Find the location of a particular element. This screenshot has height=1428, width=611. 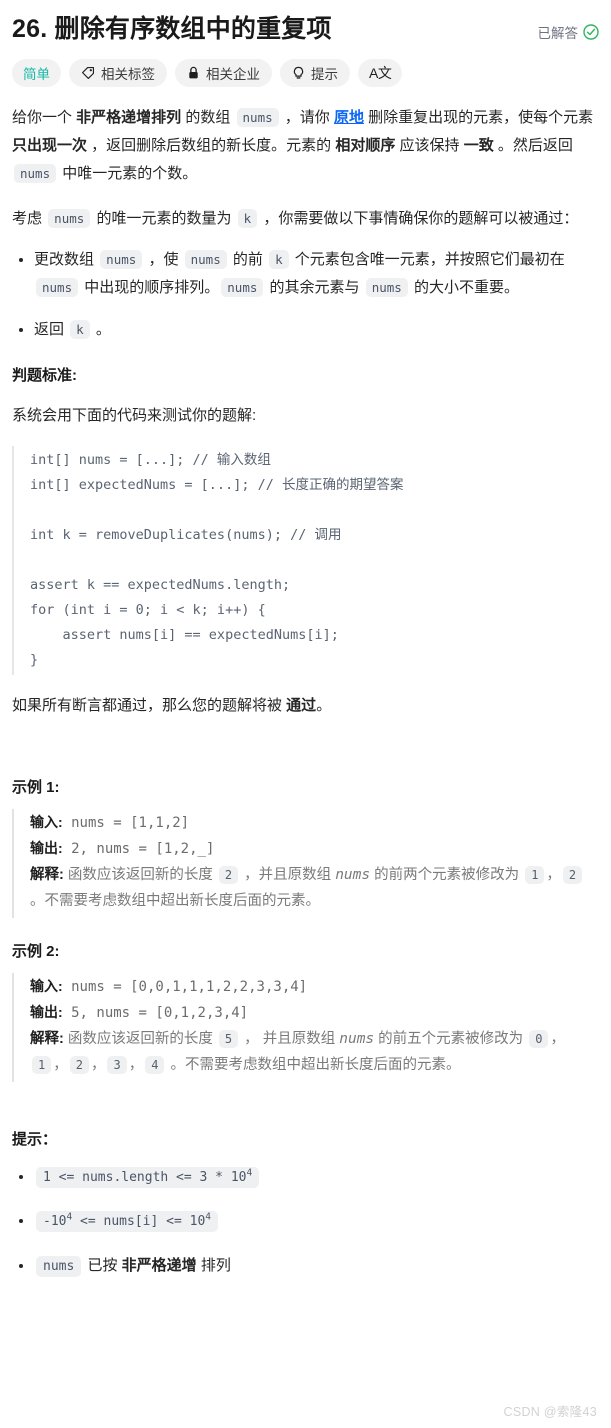

difficulty-badge: 简单 is located at coordinates (36, 73).